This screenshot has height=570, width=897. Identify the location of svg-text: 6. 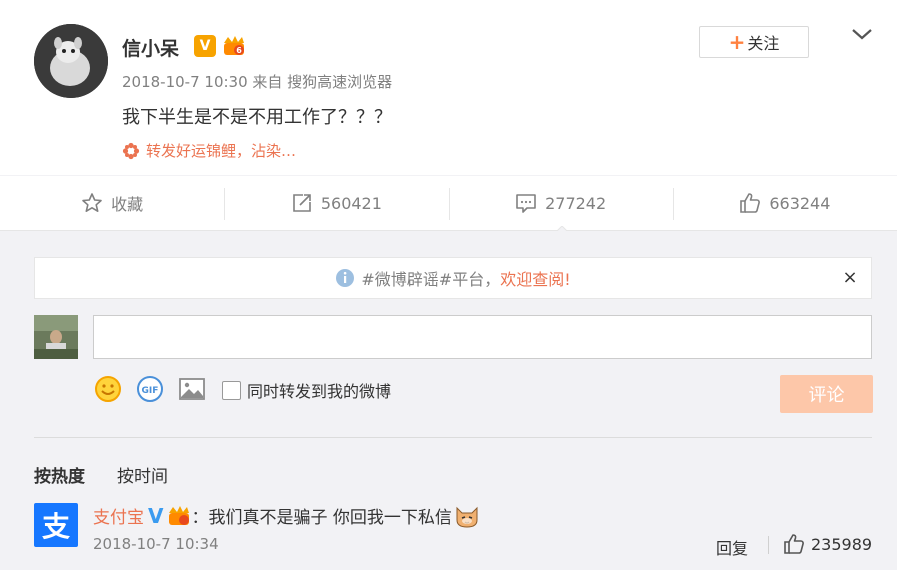
(239, 50).